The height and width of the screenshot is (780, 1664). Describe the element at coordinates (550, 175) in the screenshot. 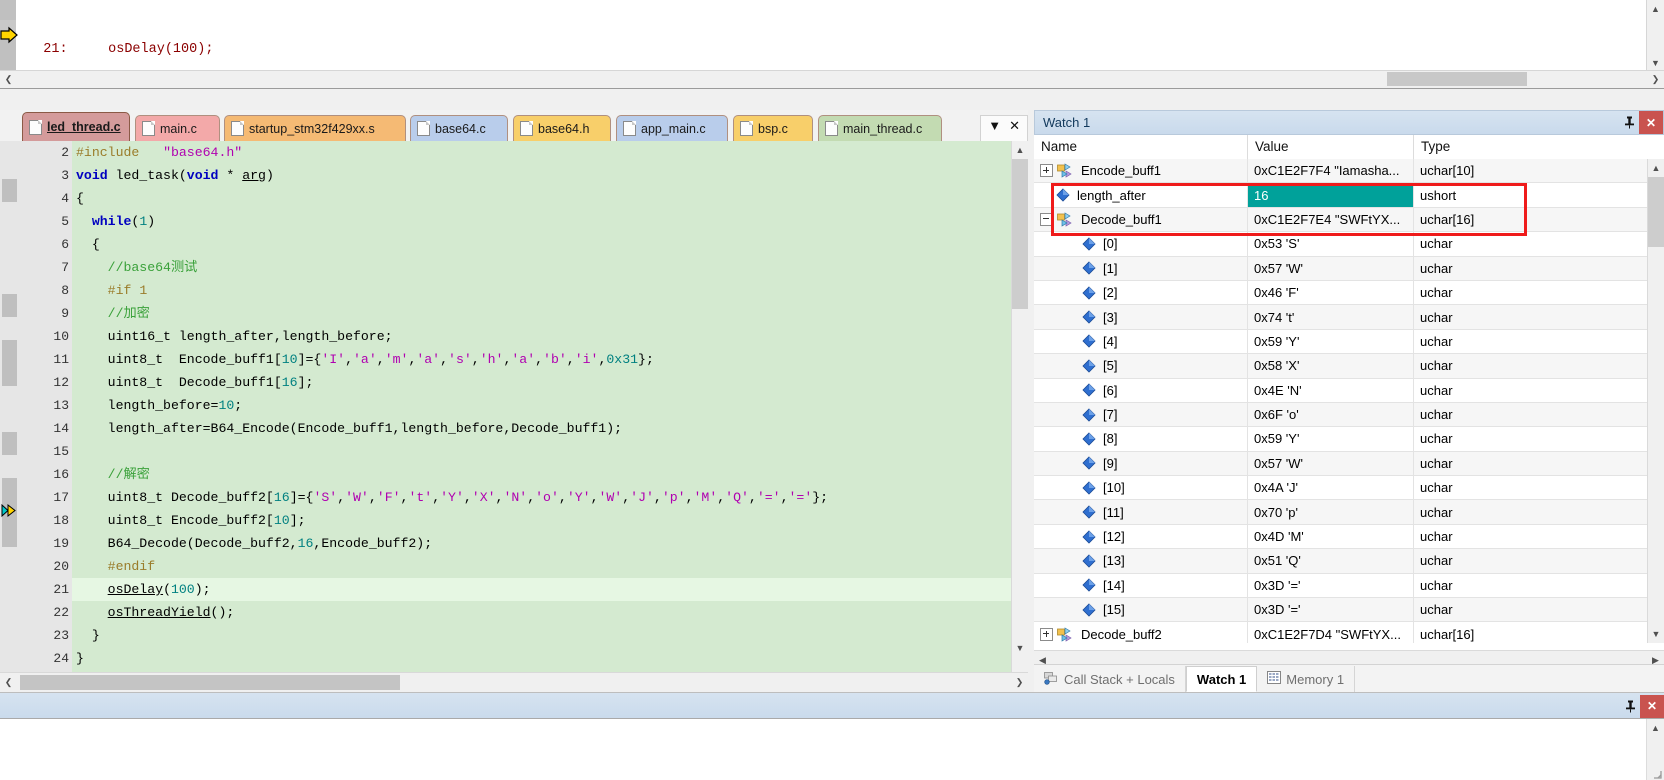

I see `code-line: void led_task(void * arg)` at that location.